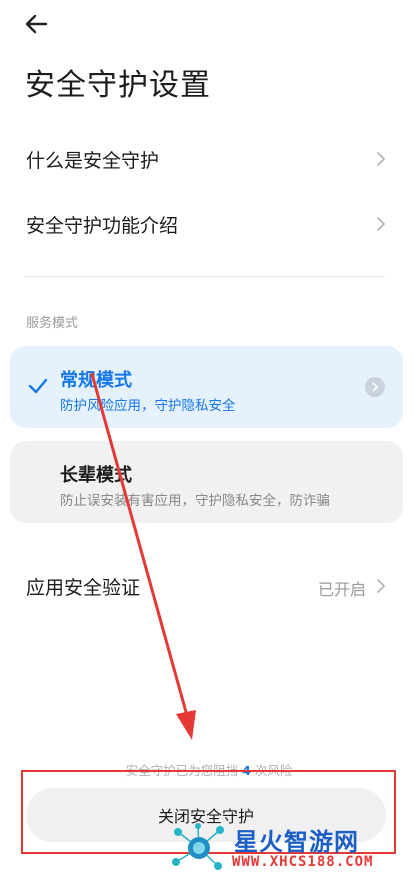 Image resolution: width=418 pixels, height=878 pixels. What do you see at coordinates (102, 225) in the screenshot?
I see `feature-intro-label: 安全守护功能介绍` at bounding box center [102, 225].